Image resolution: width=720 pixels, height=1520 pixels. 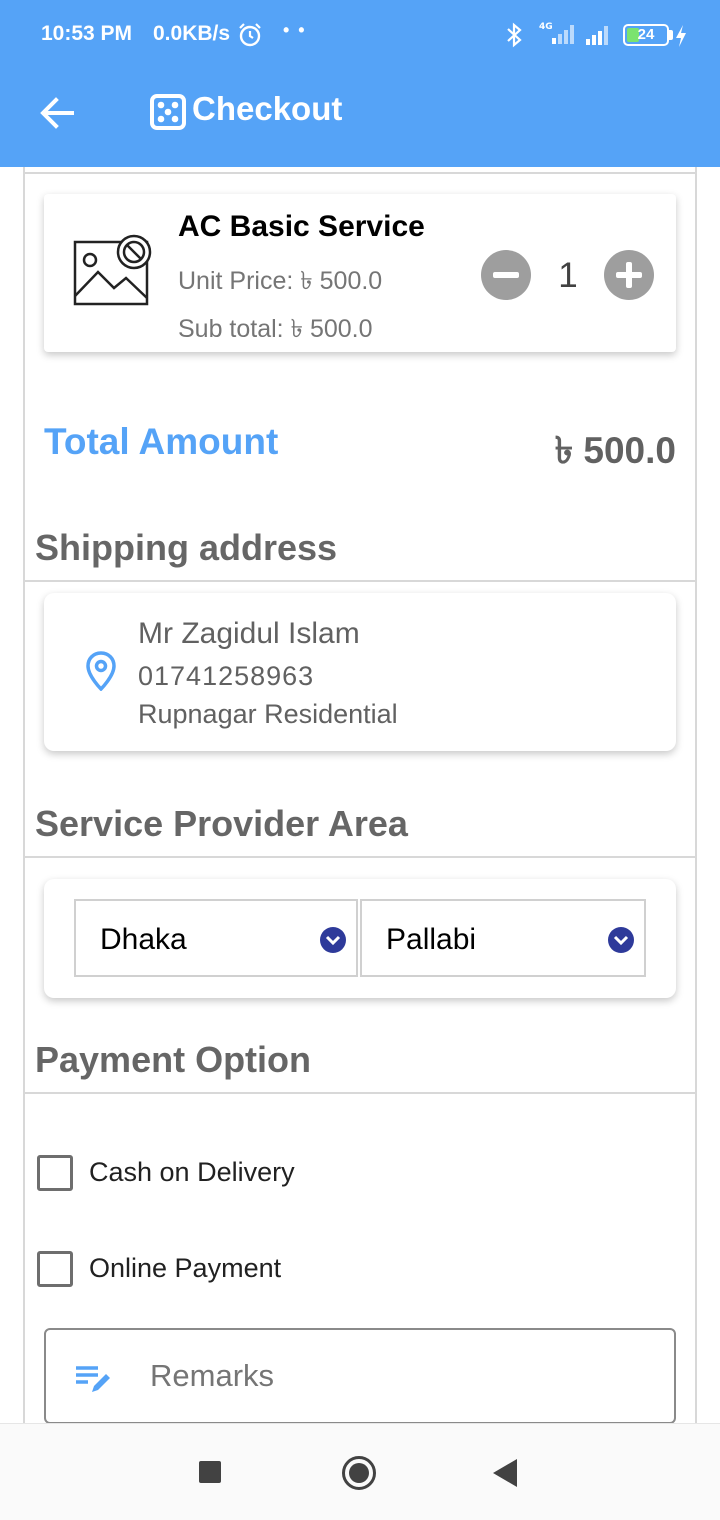 What do you see at coordinates (250, 35) in the screenshot?
I see `alarm-icon` at bounding box center [250, 35].